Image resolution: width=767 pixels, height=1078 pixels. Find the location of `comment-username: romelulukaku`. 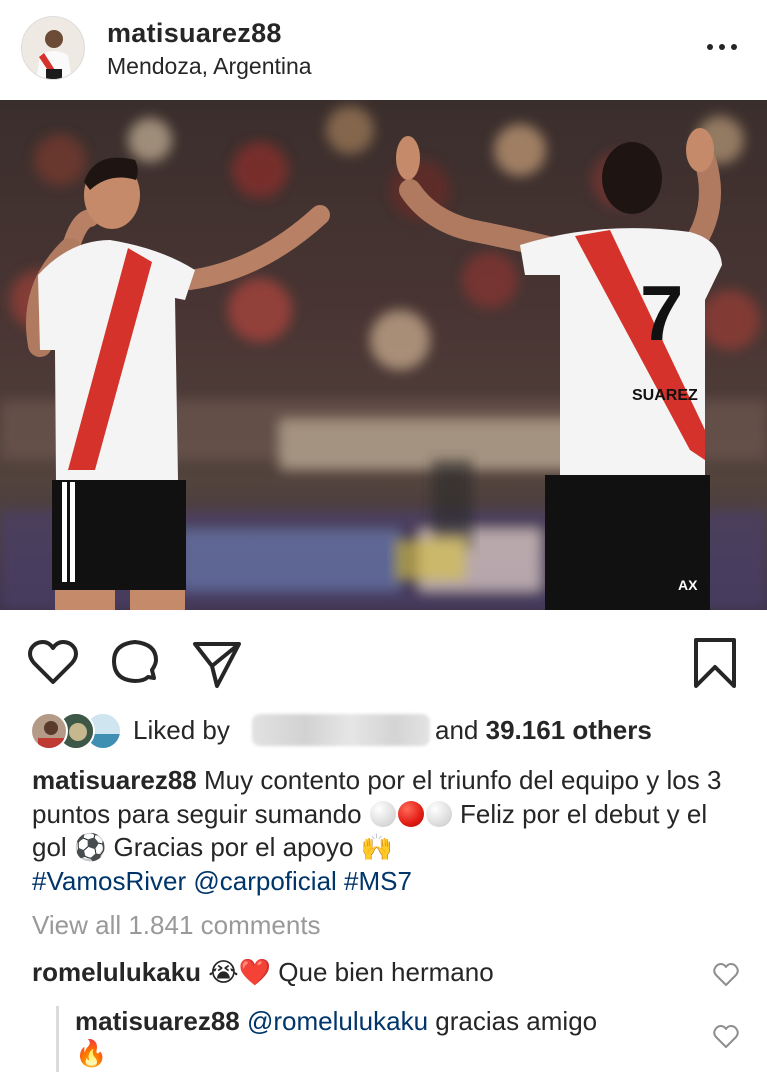

comment-username: romelulukaku is located at coordinates (116, 972).